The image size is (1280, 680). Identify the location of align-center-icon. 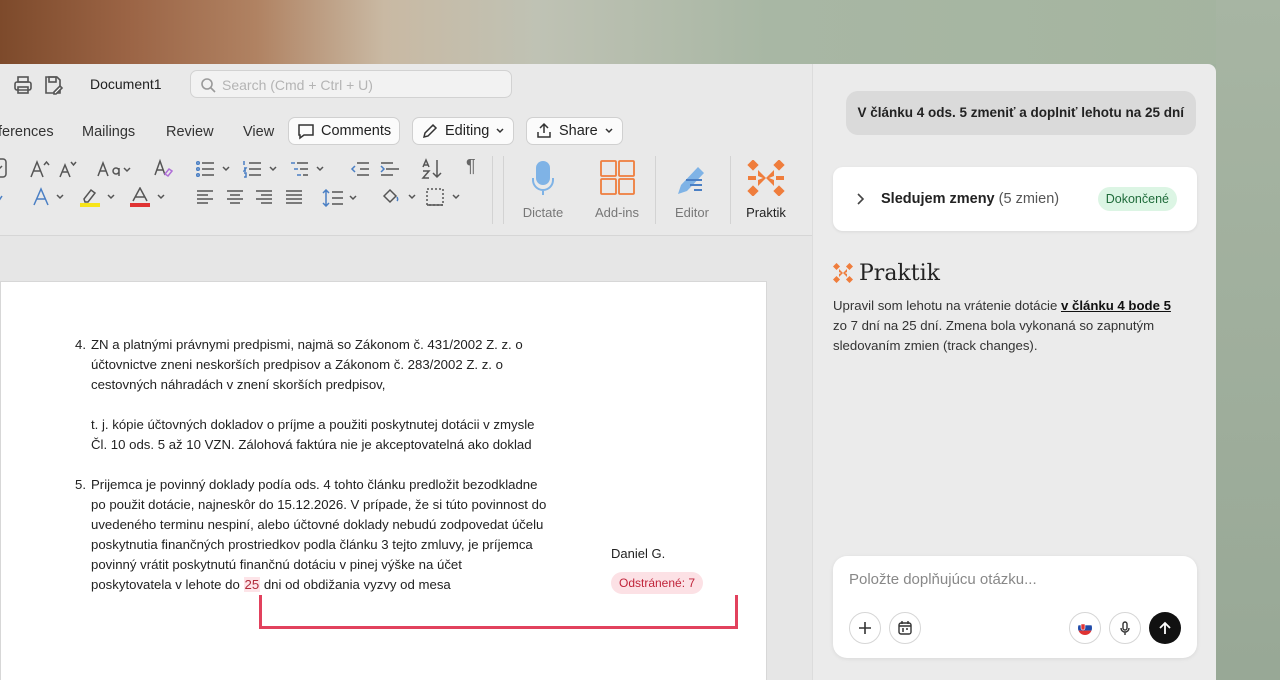
(235, 198).